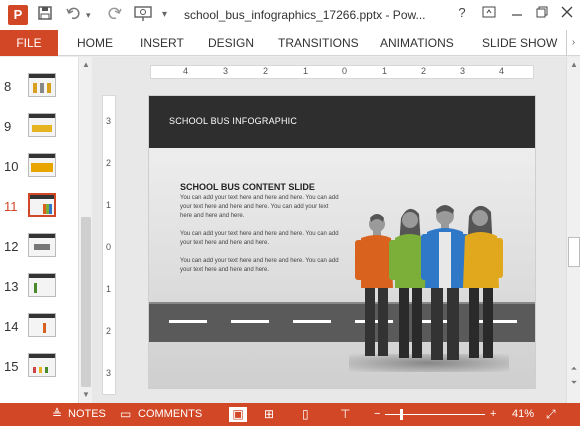 The height and width of the screenshot is (426, 580). I want to click on restore-icon, so click(542, 13).